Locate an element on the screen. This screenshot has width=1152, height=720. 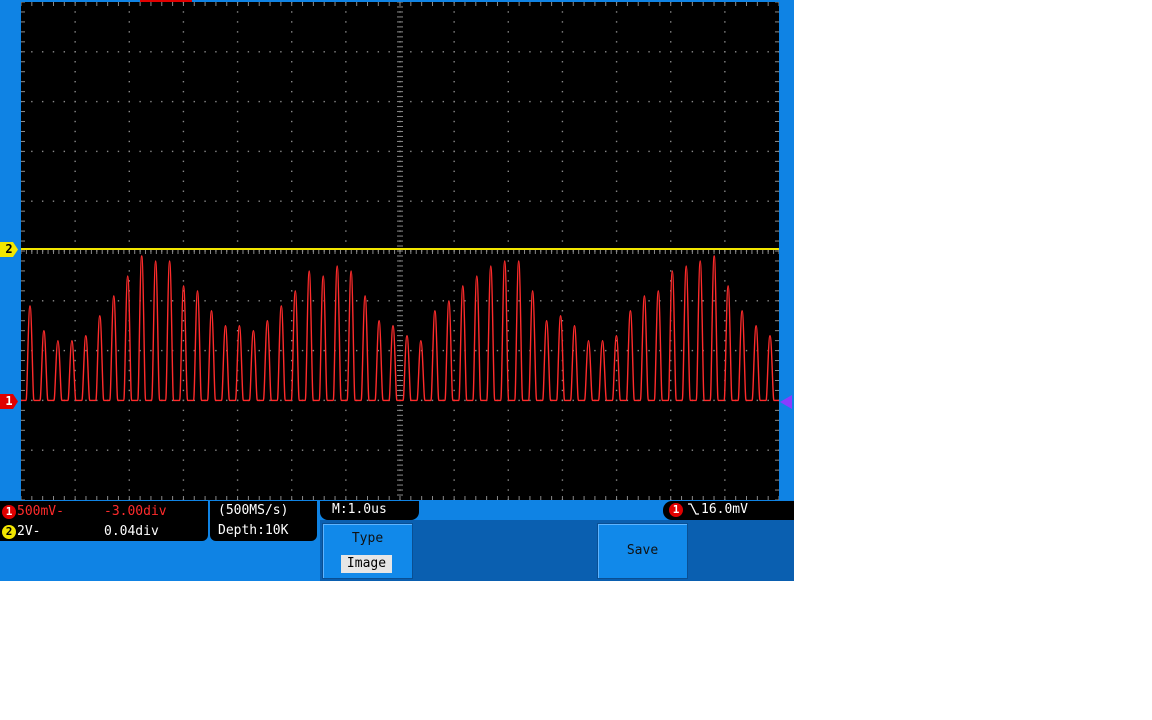
channel1-ground-marker: 1 is located at coordinates (9, 401).